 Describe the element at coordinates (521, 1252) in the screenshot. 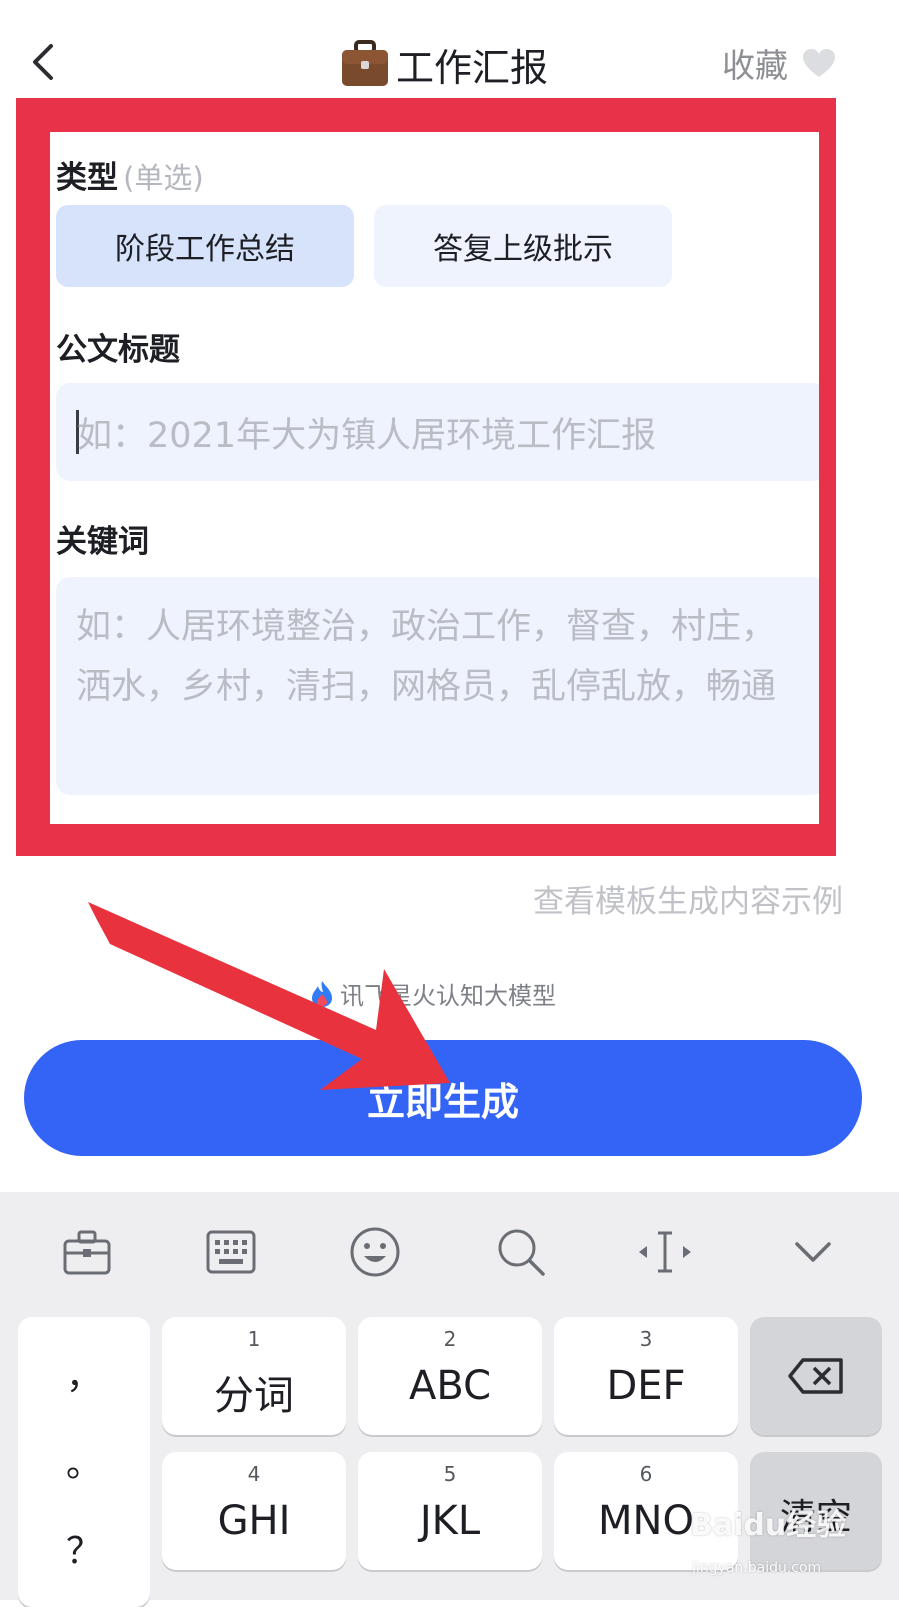

I see `search-icon` at that location.